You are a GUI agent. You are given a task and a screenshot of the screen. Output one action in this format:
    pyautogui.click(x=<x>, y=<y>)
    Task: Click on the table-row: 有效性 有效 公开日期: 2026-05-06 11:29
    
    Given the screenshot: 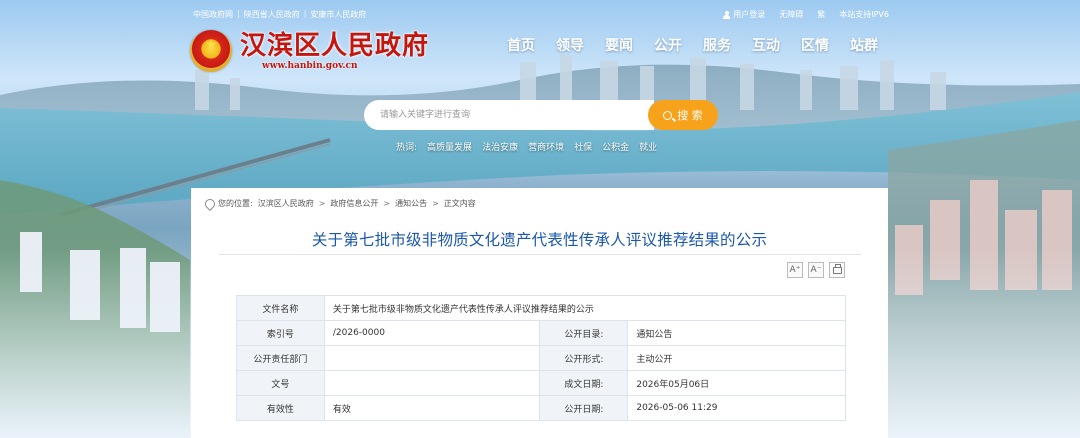 What is the action you would take?
    pyautogui.click(x=541, y=408)
    